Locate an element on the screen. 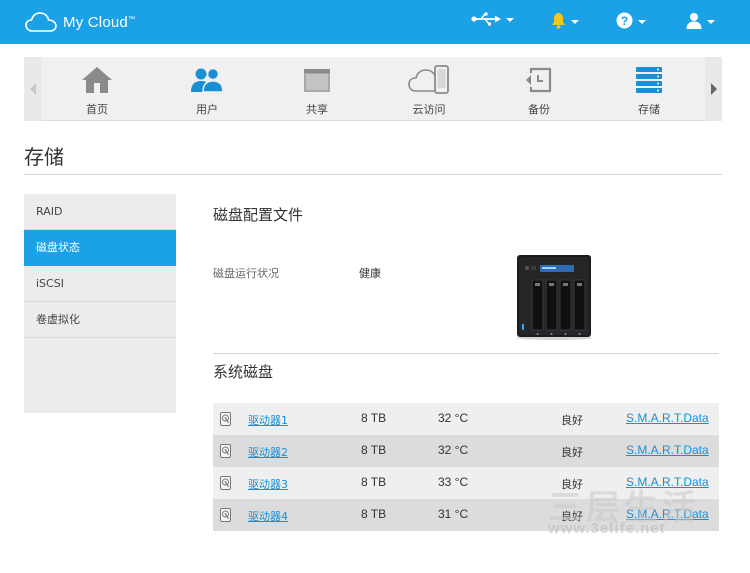  help-menu: ? is located at coordinates (631, 20).